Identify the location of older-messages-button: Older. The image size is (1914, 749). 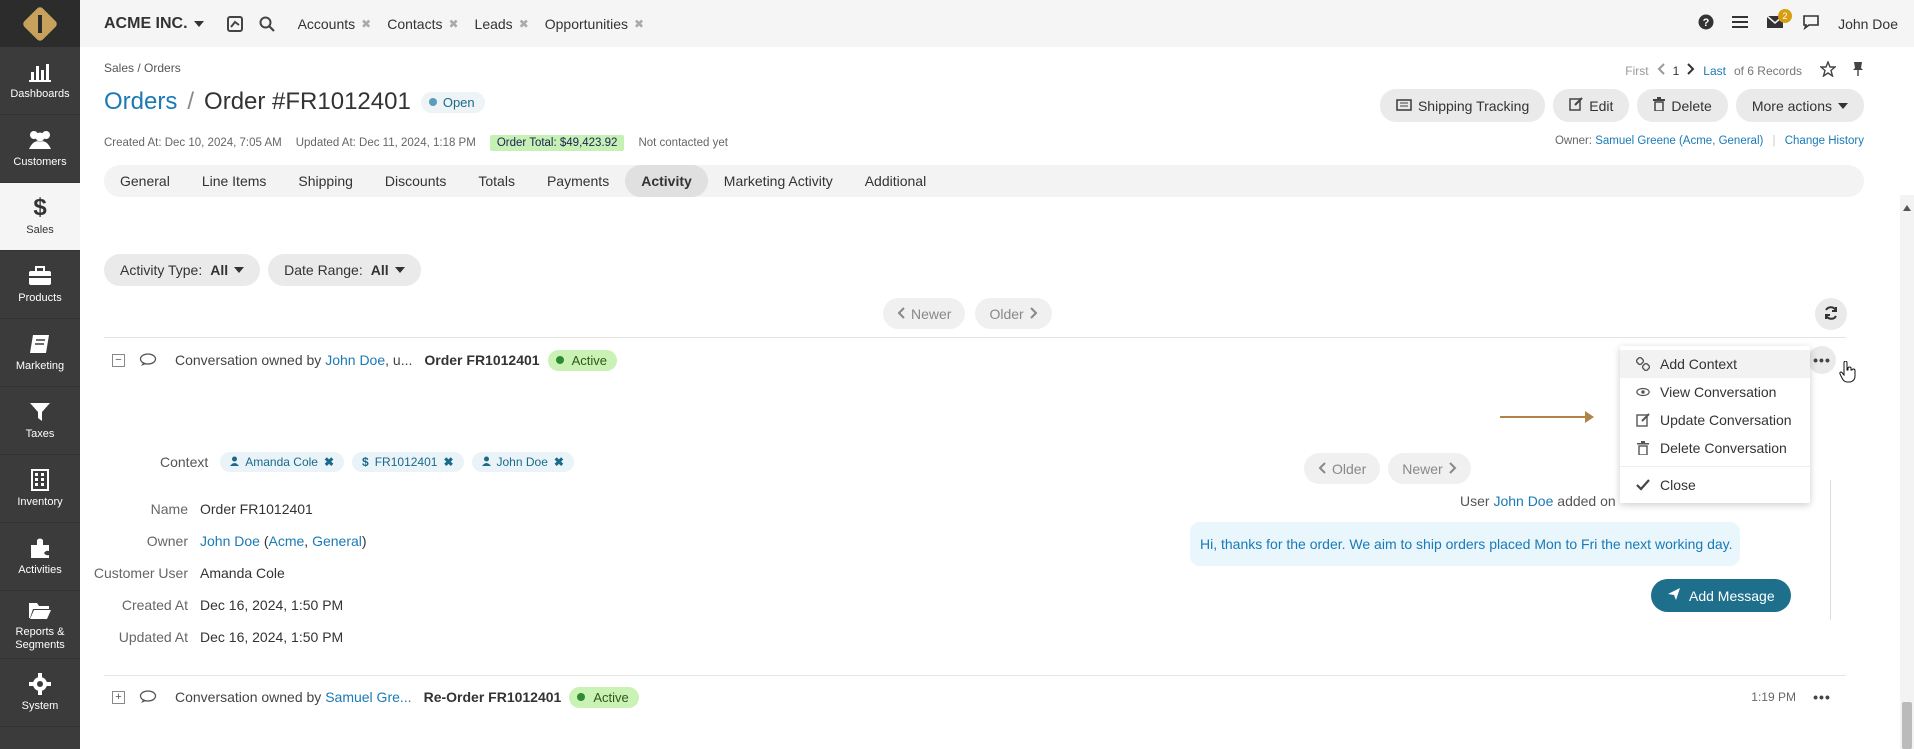
(1342, 468).